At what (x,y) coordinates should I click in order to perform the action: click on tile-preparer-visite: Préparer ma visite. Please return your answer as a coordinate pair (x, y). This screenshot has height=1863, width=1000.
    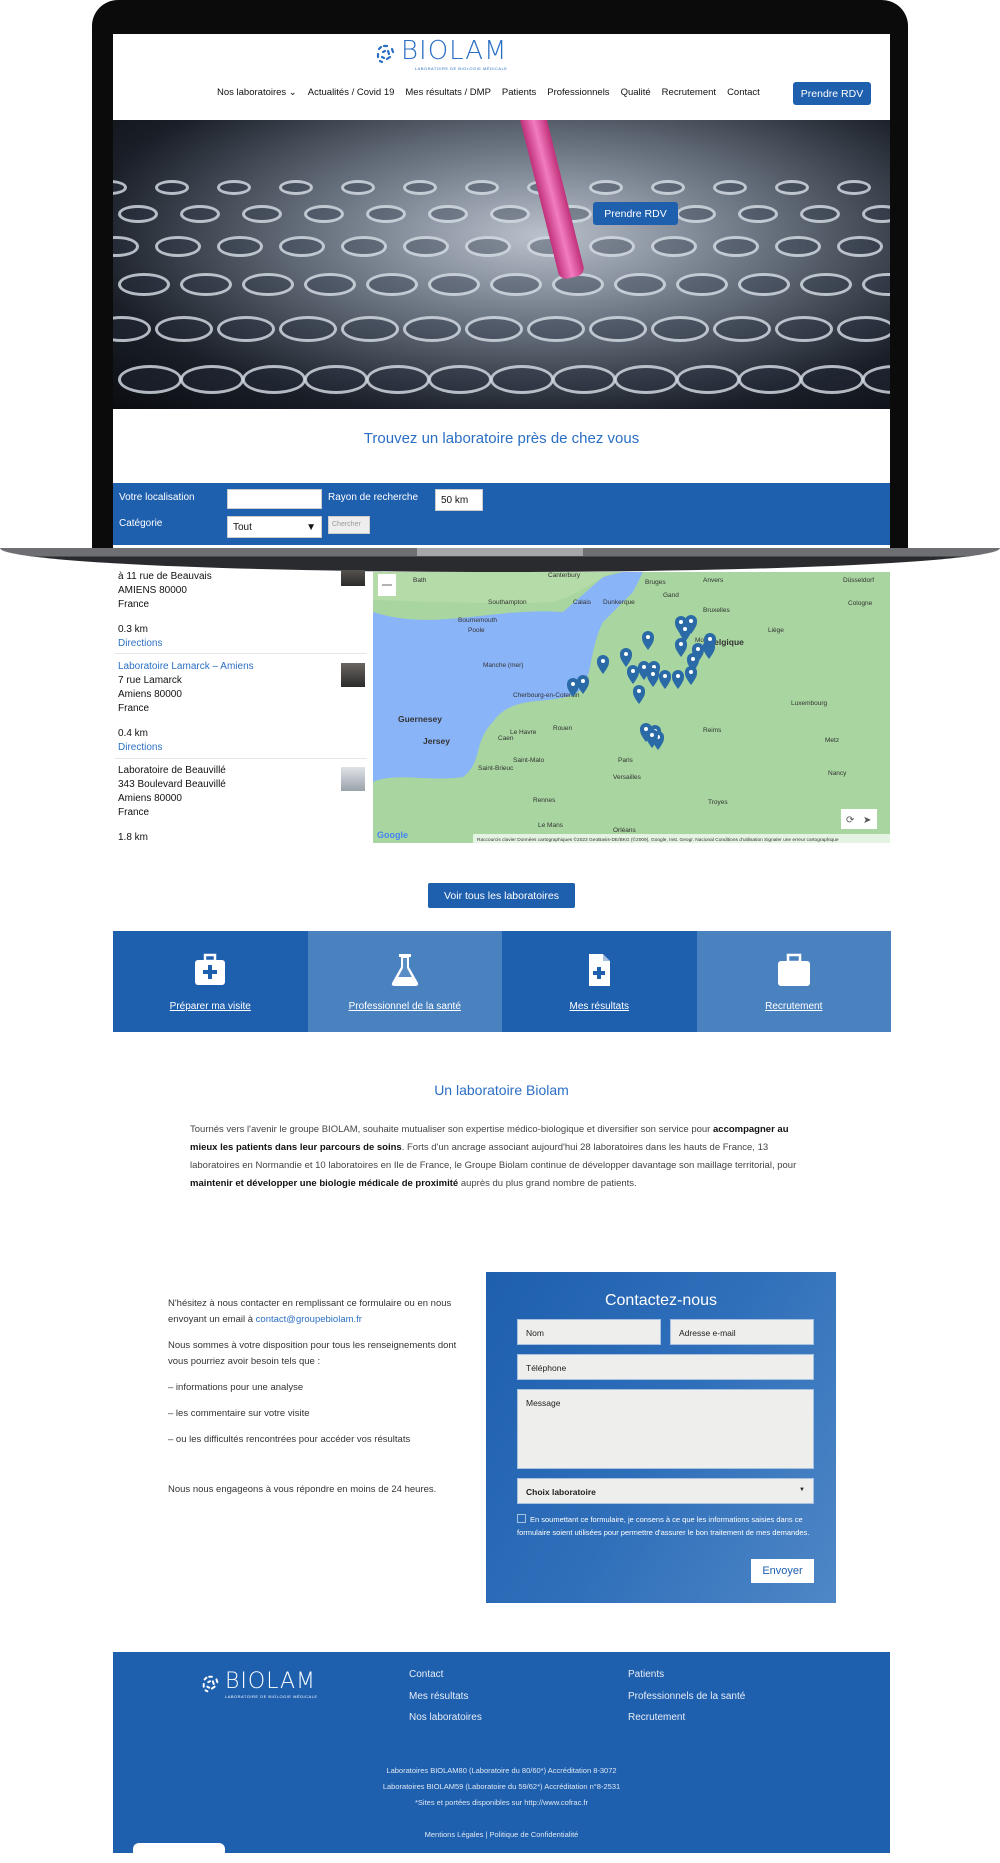
    Looking at the image, I should click on (210, 981).